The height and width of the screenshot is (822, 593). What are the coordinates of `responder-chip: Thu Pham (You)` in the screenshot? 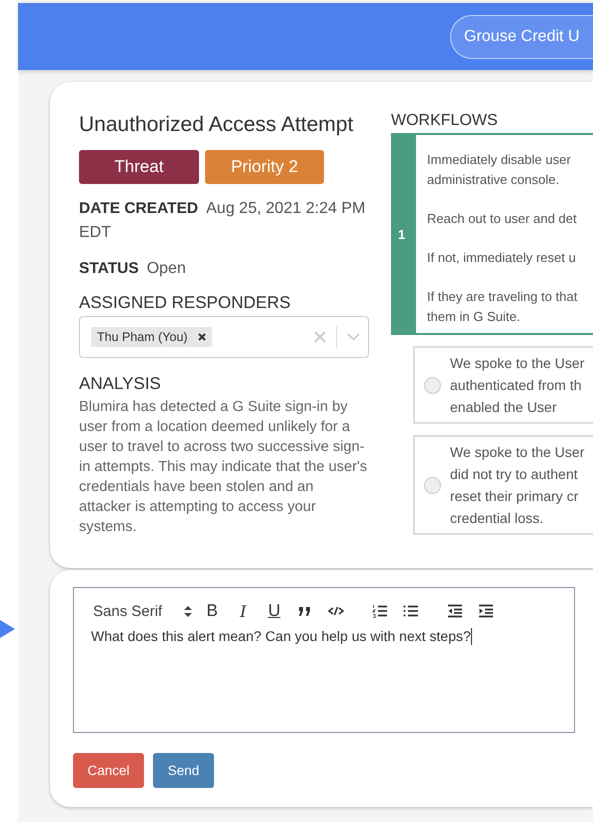 It's located at (151, 337).